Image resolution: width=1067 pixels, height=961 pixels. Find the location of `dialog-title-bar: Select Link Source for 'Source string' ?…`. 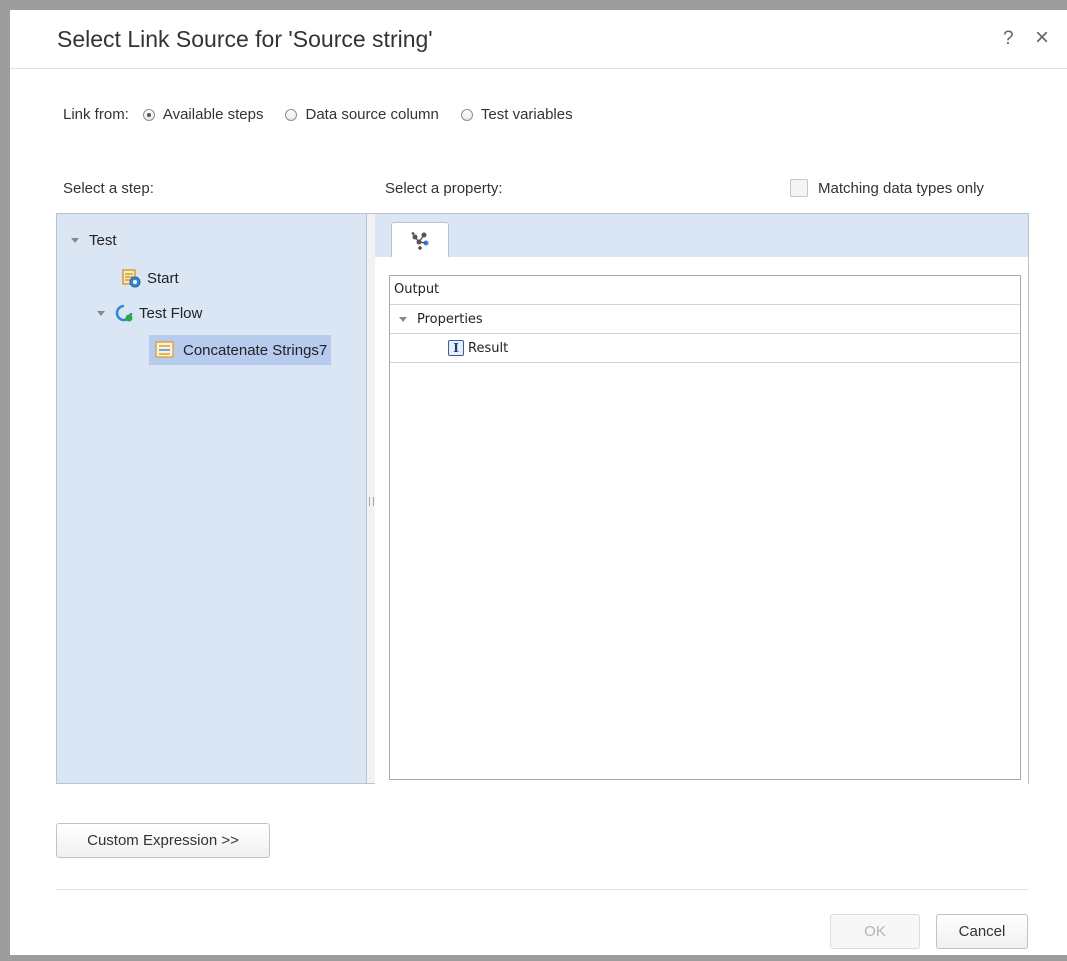

dialog-title-bar: Select Link Source for 'Source string' ?… is located at coordinates (538, 39).